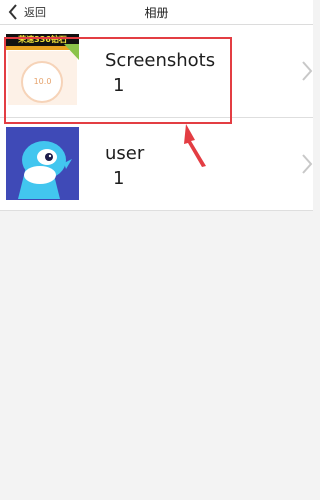 The height and width of the screenshot is (500, 320). I want to click on album-thumbnail: 荣速336钻石 10.0, so click(42, 70).